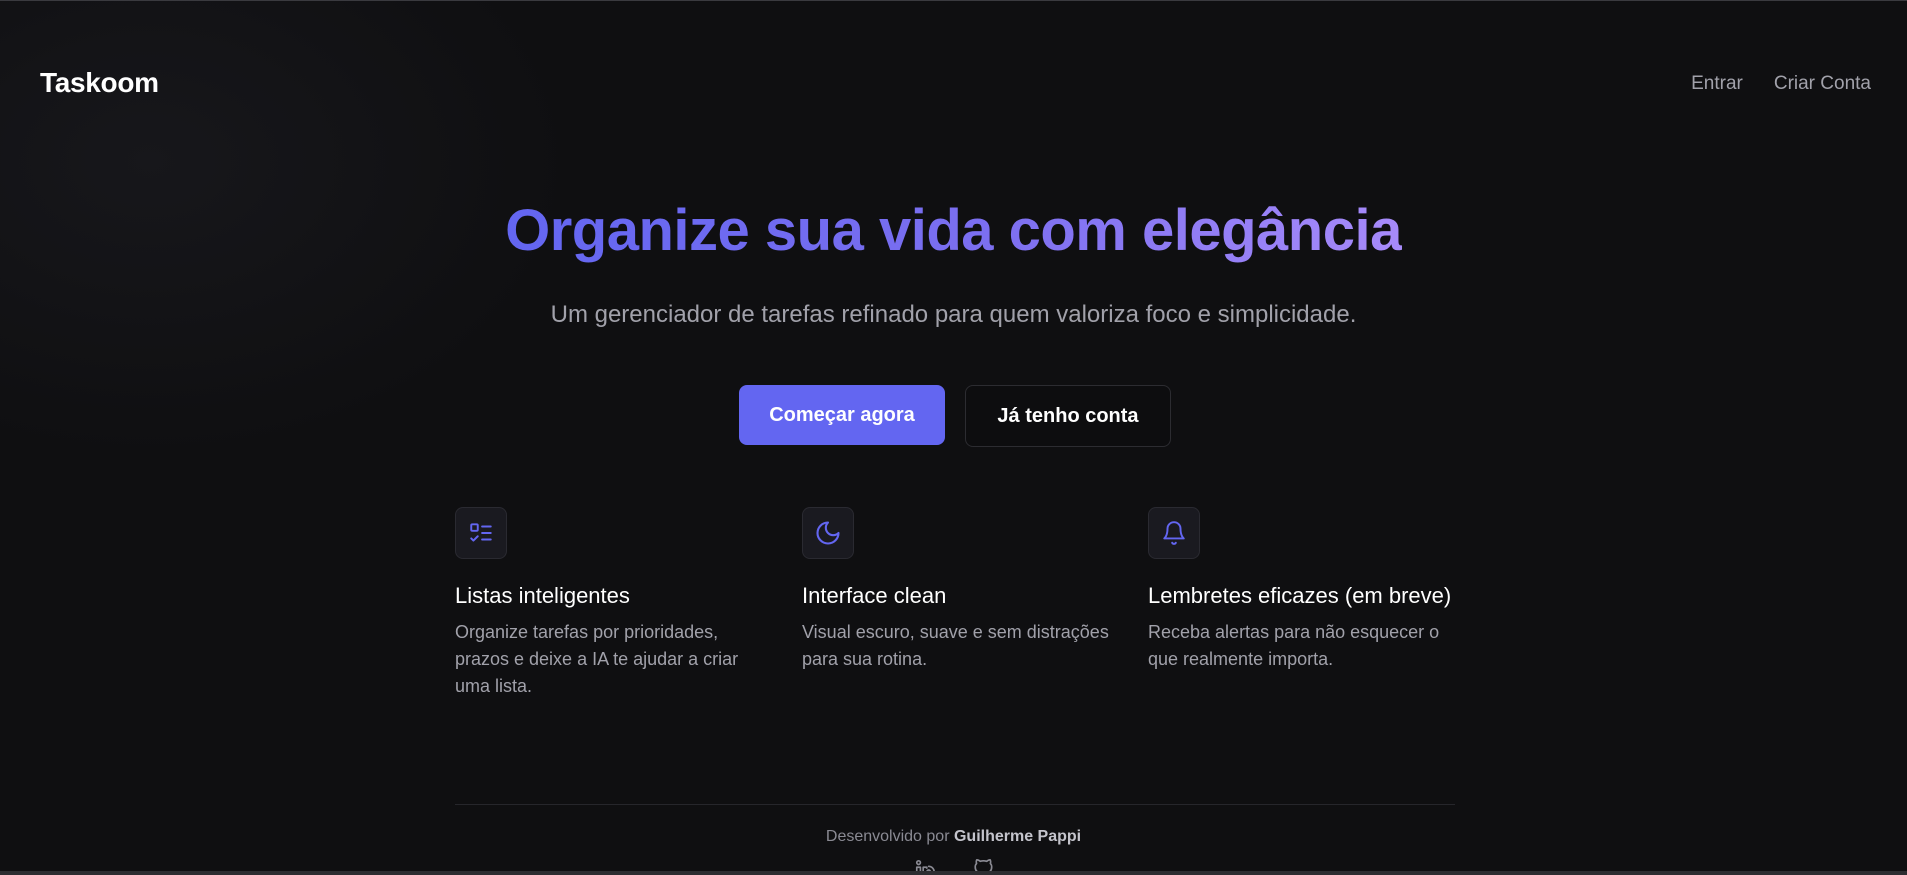 The image size is (1907, 875). Describe the element at coordinates (842, 415) in the screenshot. I see `start-now-button: Começar agora` at that location.